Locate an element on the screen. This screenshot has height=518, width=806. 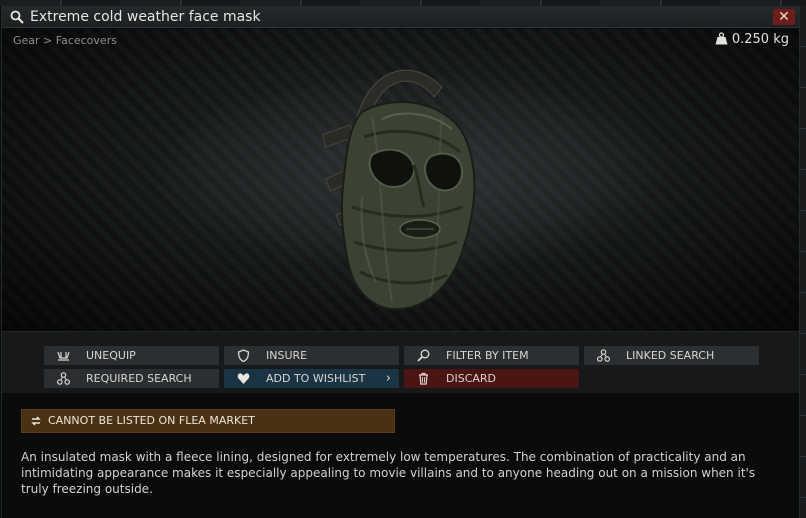
trash-icon is located at coordinates (423, 378).